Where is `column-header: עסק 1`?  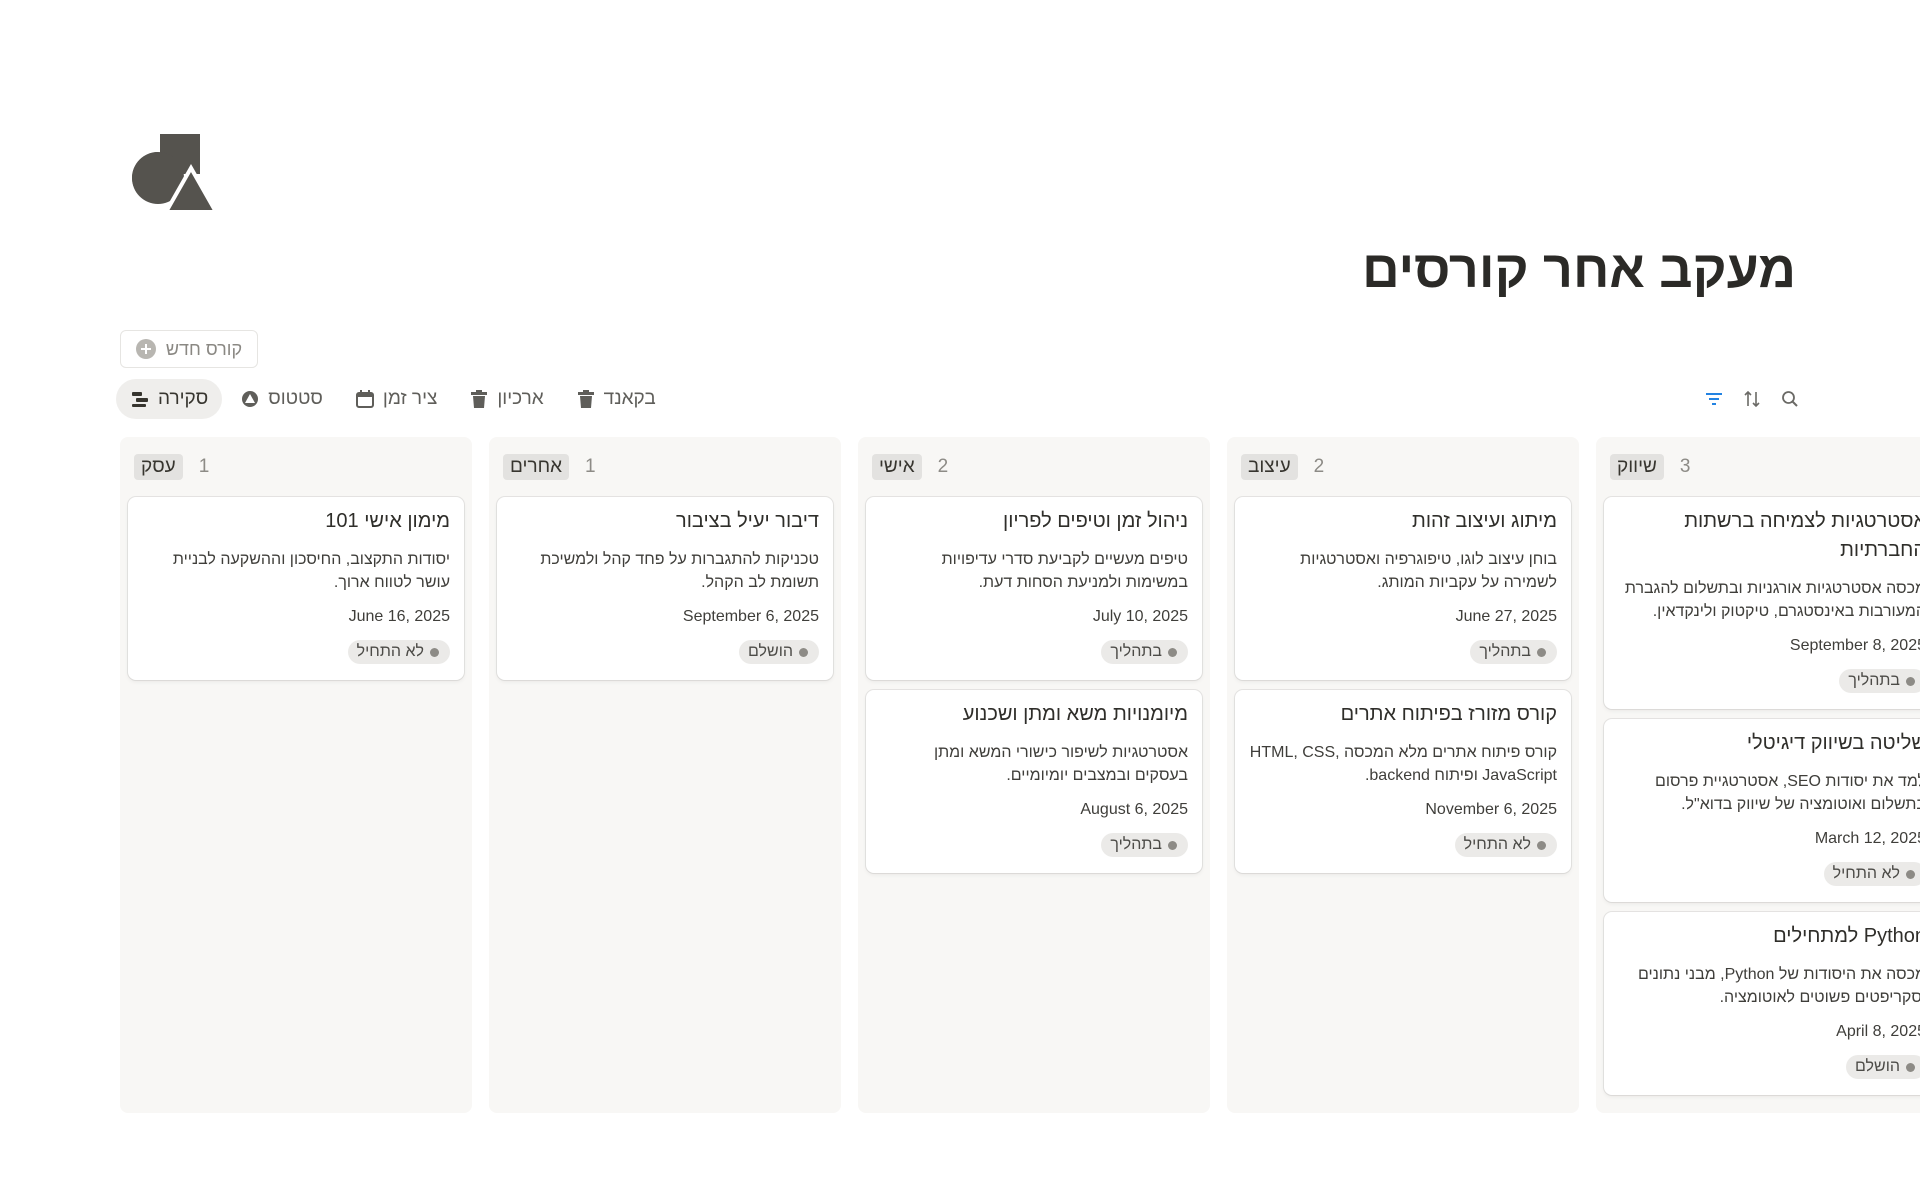
column-header: עסק 1 is located at coordinates (296, 467).